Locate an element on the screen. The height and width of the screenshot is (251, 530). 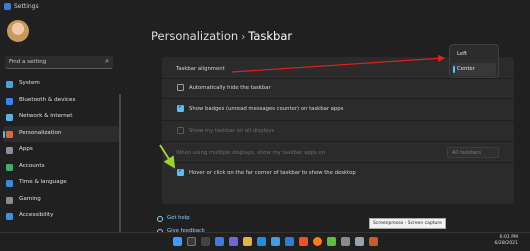
page-title: Taskbar is located at coordinates (270, 36).